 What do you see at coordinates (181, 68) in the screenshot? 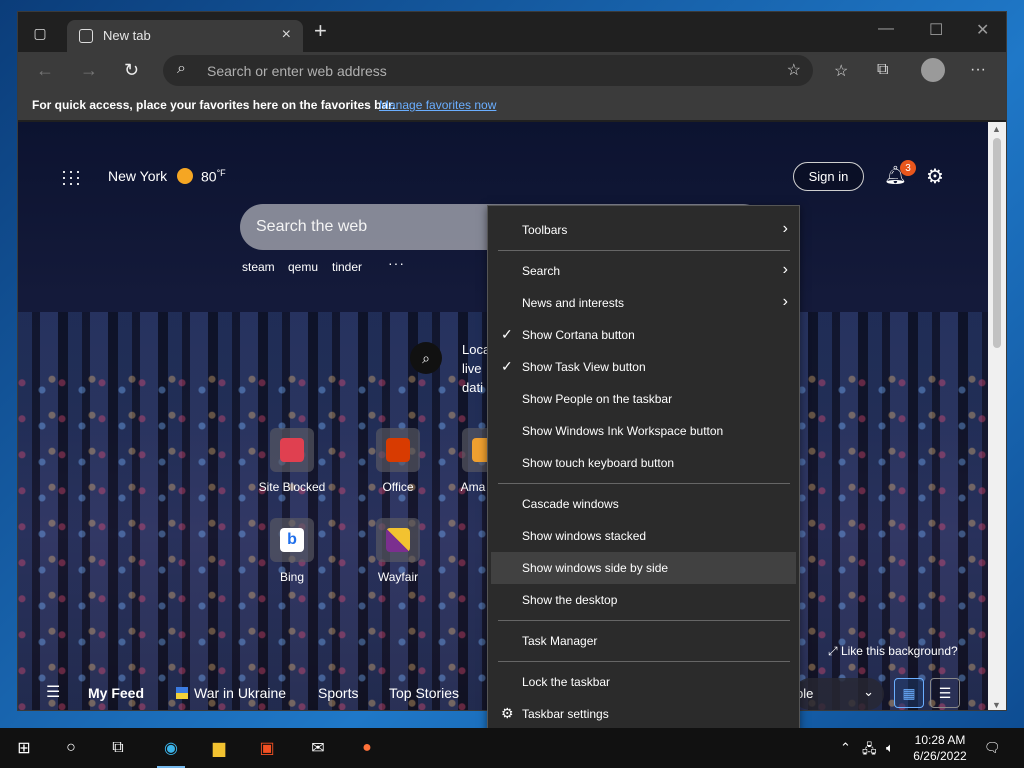
I see `search-icon: ⌕` at bounding box center [181, 68].